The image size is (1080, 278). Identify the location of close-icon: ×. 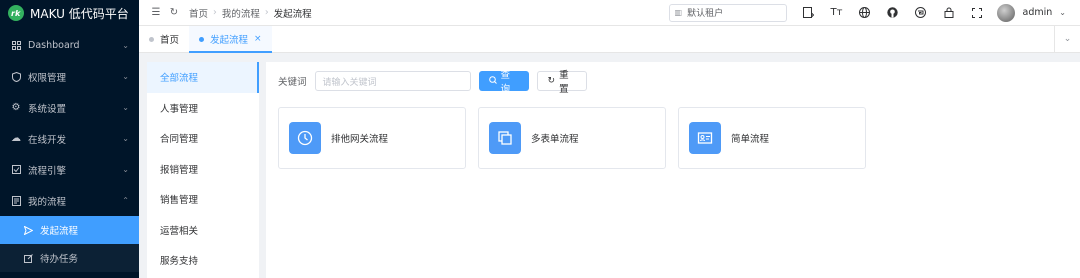
(258, 39).